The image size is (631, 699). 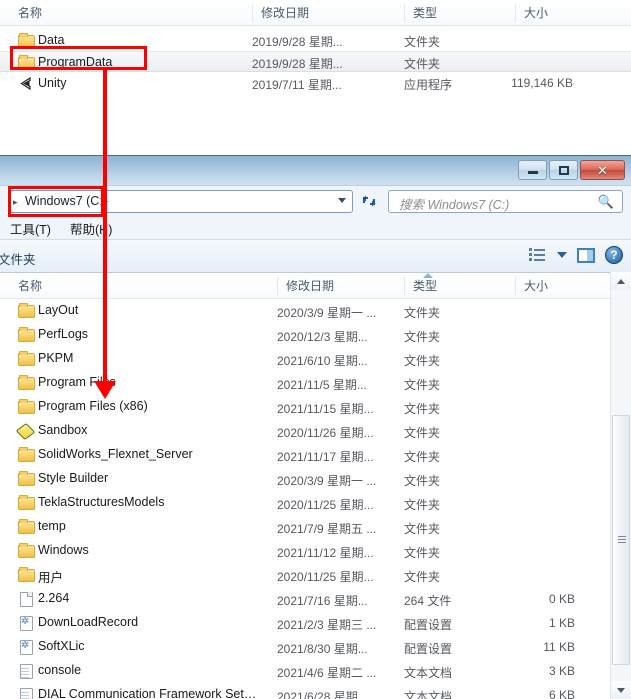 What do you see at coordinates (58, 310) in the screenshot?
I see `file-name: LayOut` at bounding box center [58, 310].